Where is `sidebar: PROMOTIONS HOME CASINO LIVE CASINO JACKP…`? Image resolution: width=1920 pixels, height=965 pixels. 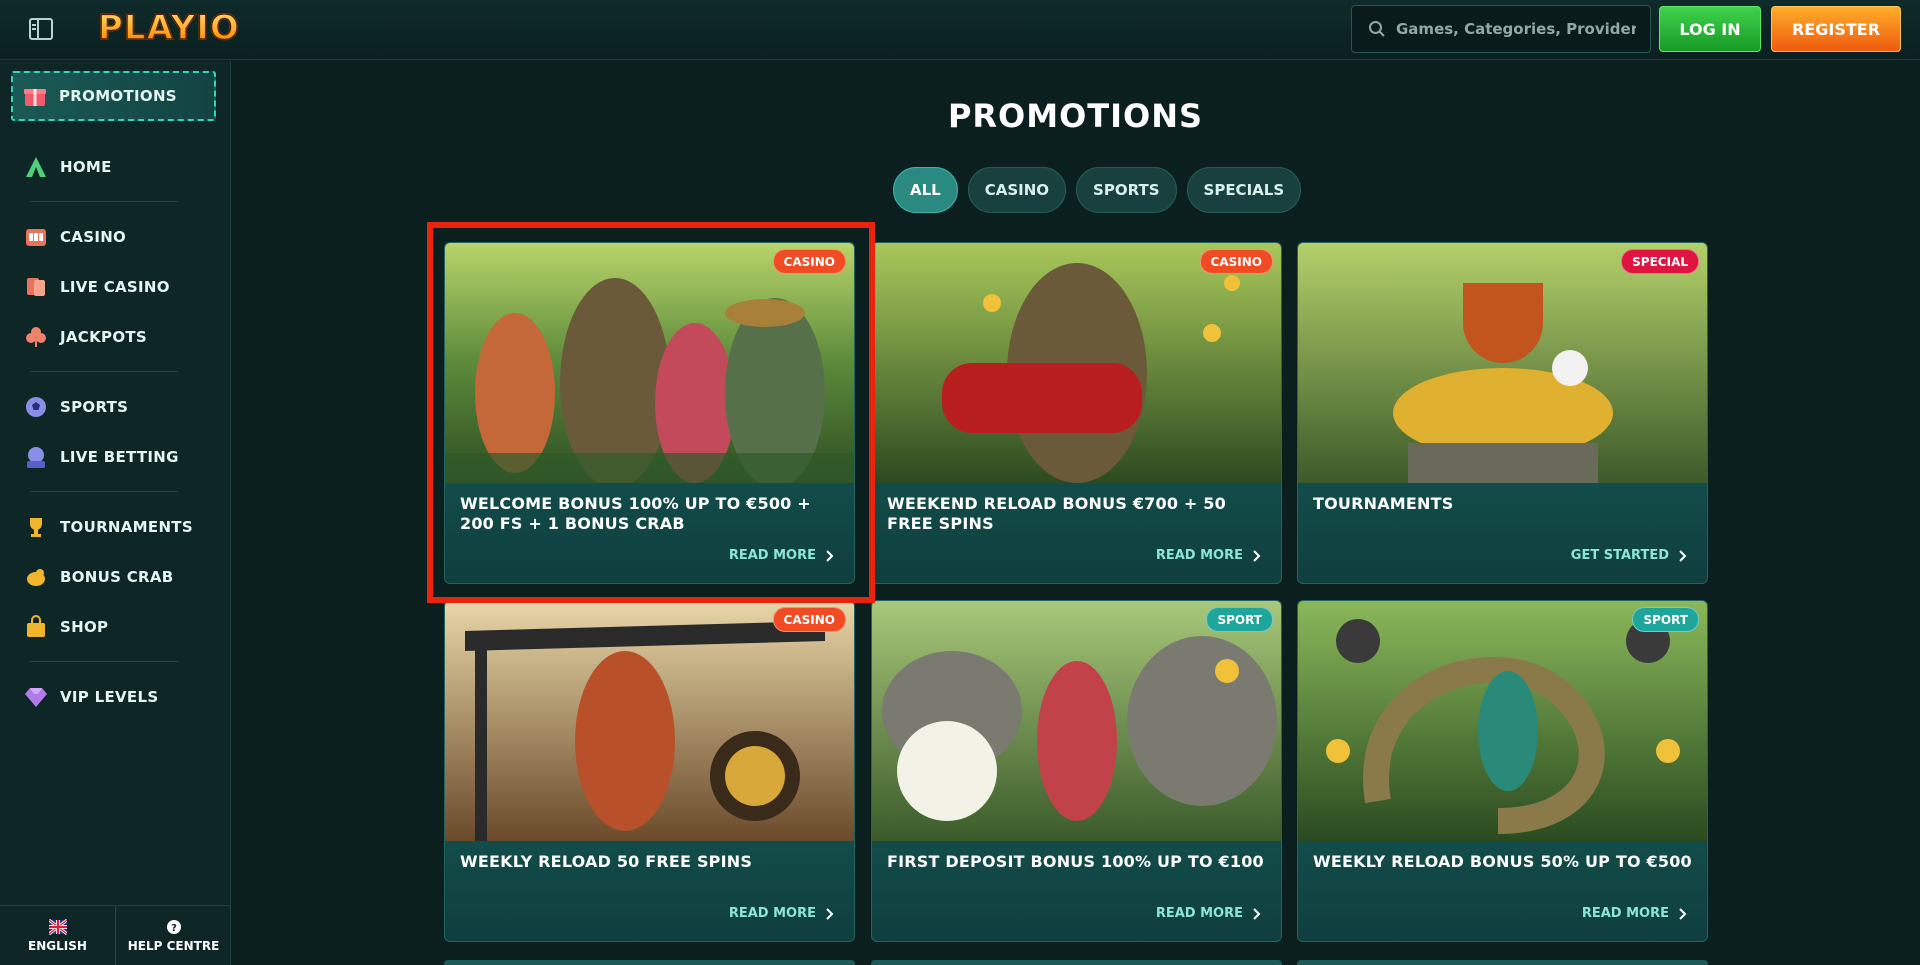
sidebar: PROMOTIONS HOME CASINO LIVE CASINO JACKP… is located at coordinates (115, 513).